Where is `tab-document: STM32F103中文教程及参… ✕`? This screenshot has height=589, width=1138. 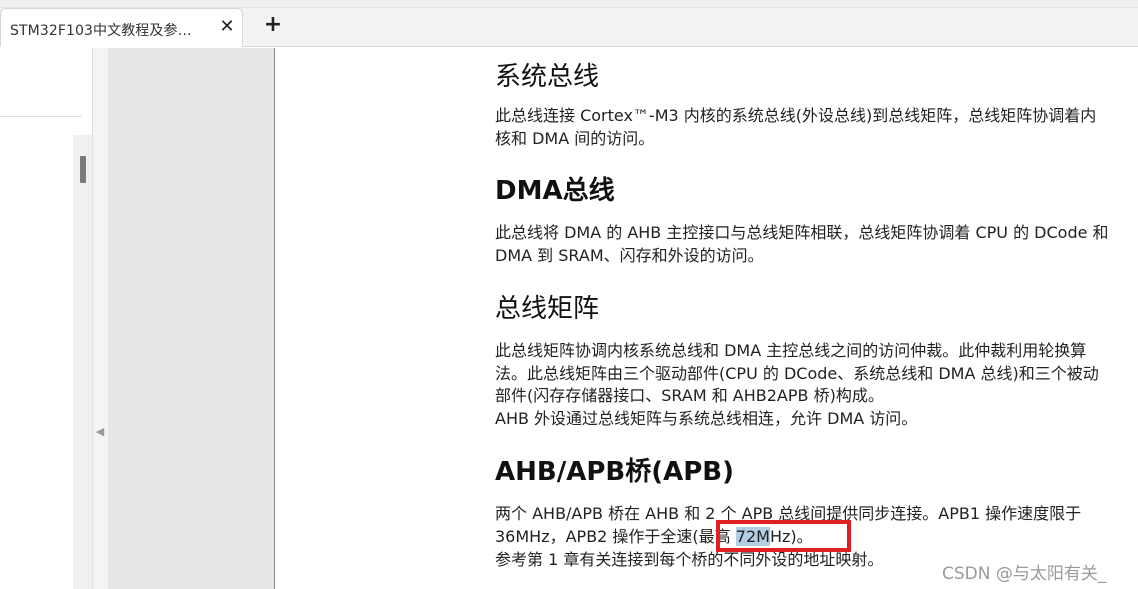 tab-document: STM32F103中文教程及参… ✕ is located at coordinates (121, 27).